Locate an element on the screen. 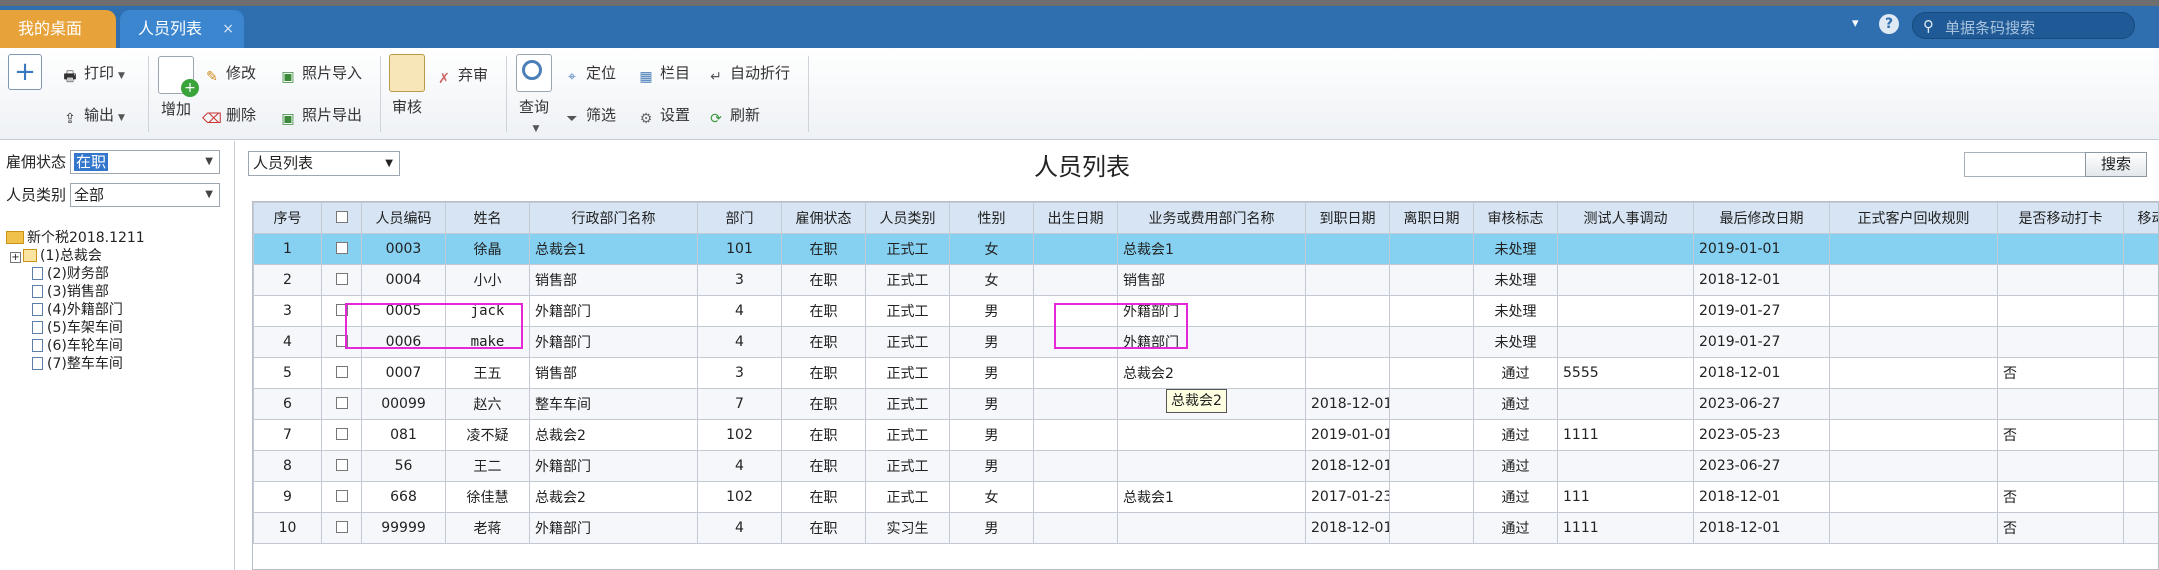  column-header: 出生日期 is located at coordinates (1075, 218).